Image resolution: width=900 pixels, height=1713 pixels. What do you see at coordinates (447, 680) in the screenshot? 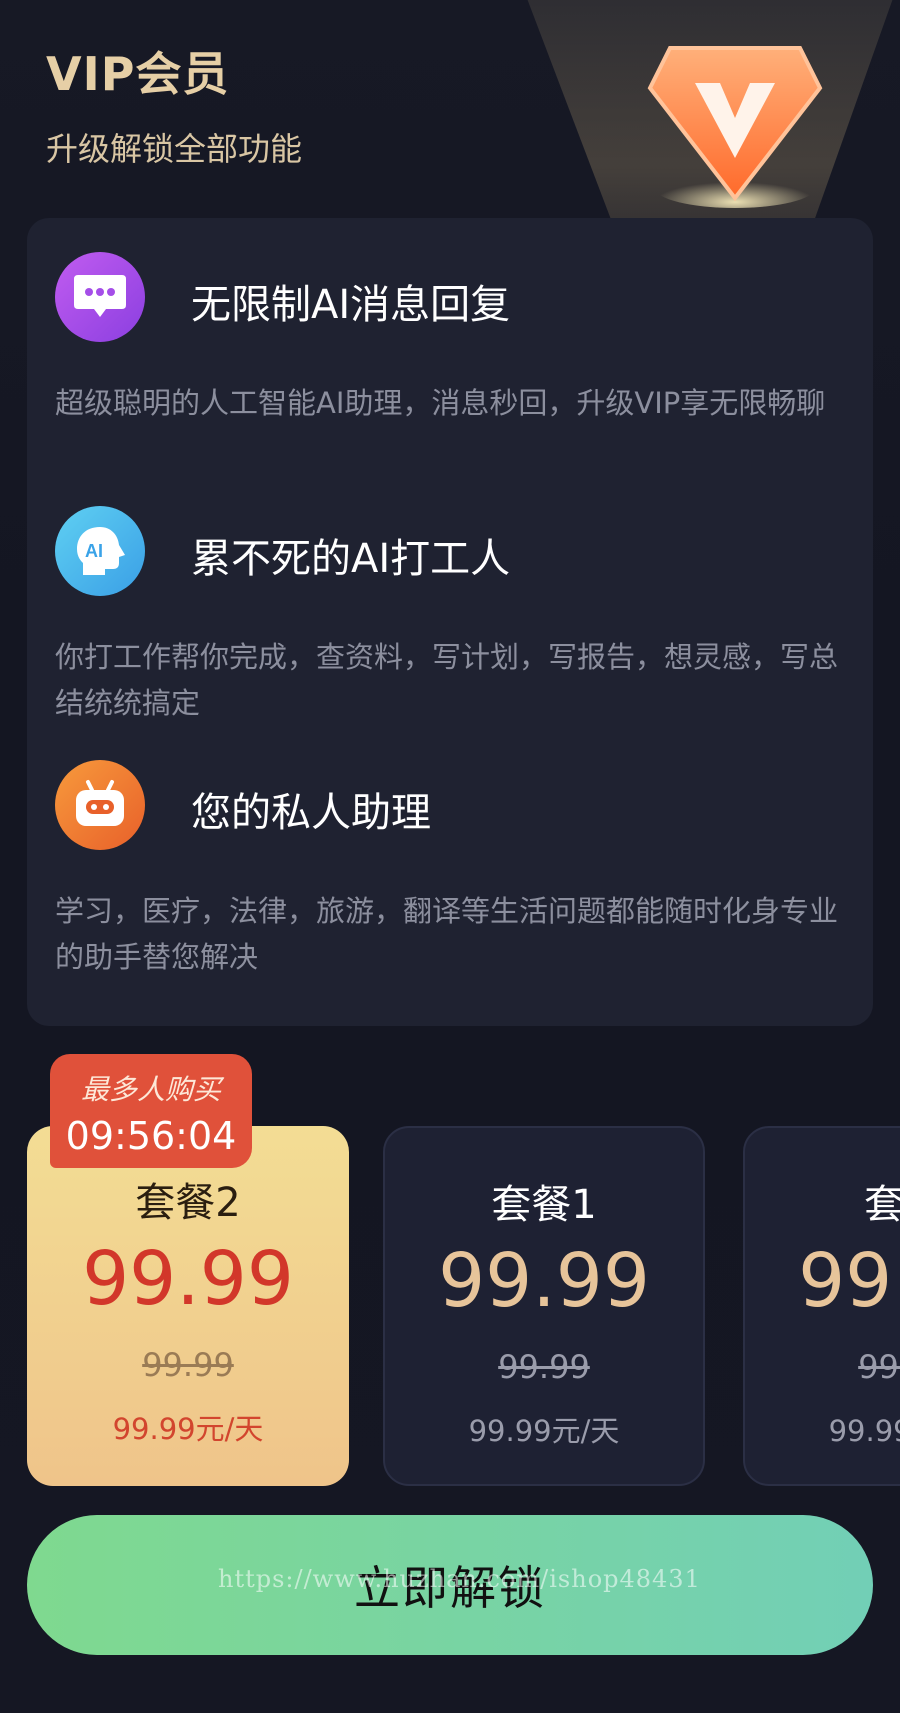
I see `feature-desc: 你打工作帮你完成，查资料，写计划，写报告，想灵感，写总结统统搞定` at bounding box center [447, 680].